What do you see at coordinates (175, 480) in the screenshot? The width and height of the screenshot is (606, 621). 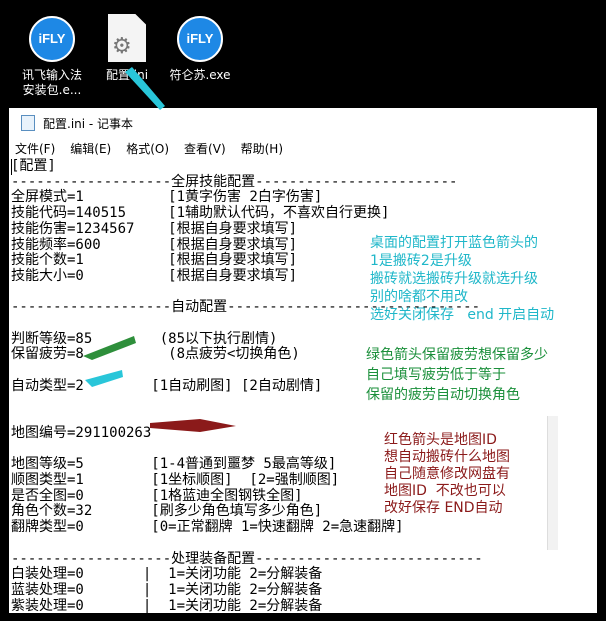 I see `editor-line: 顺图类型=1 [1坐标顺图] [2=强制顺图]` at bounding box center [175, 480].